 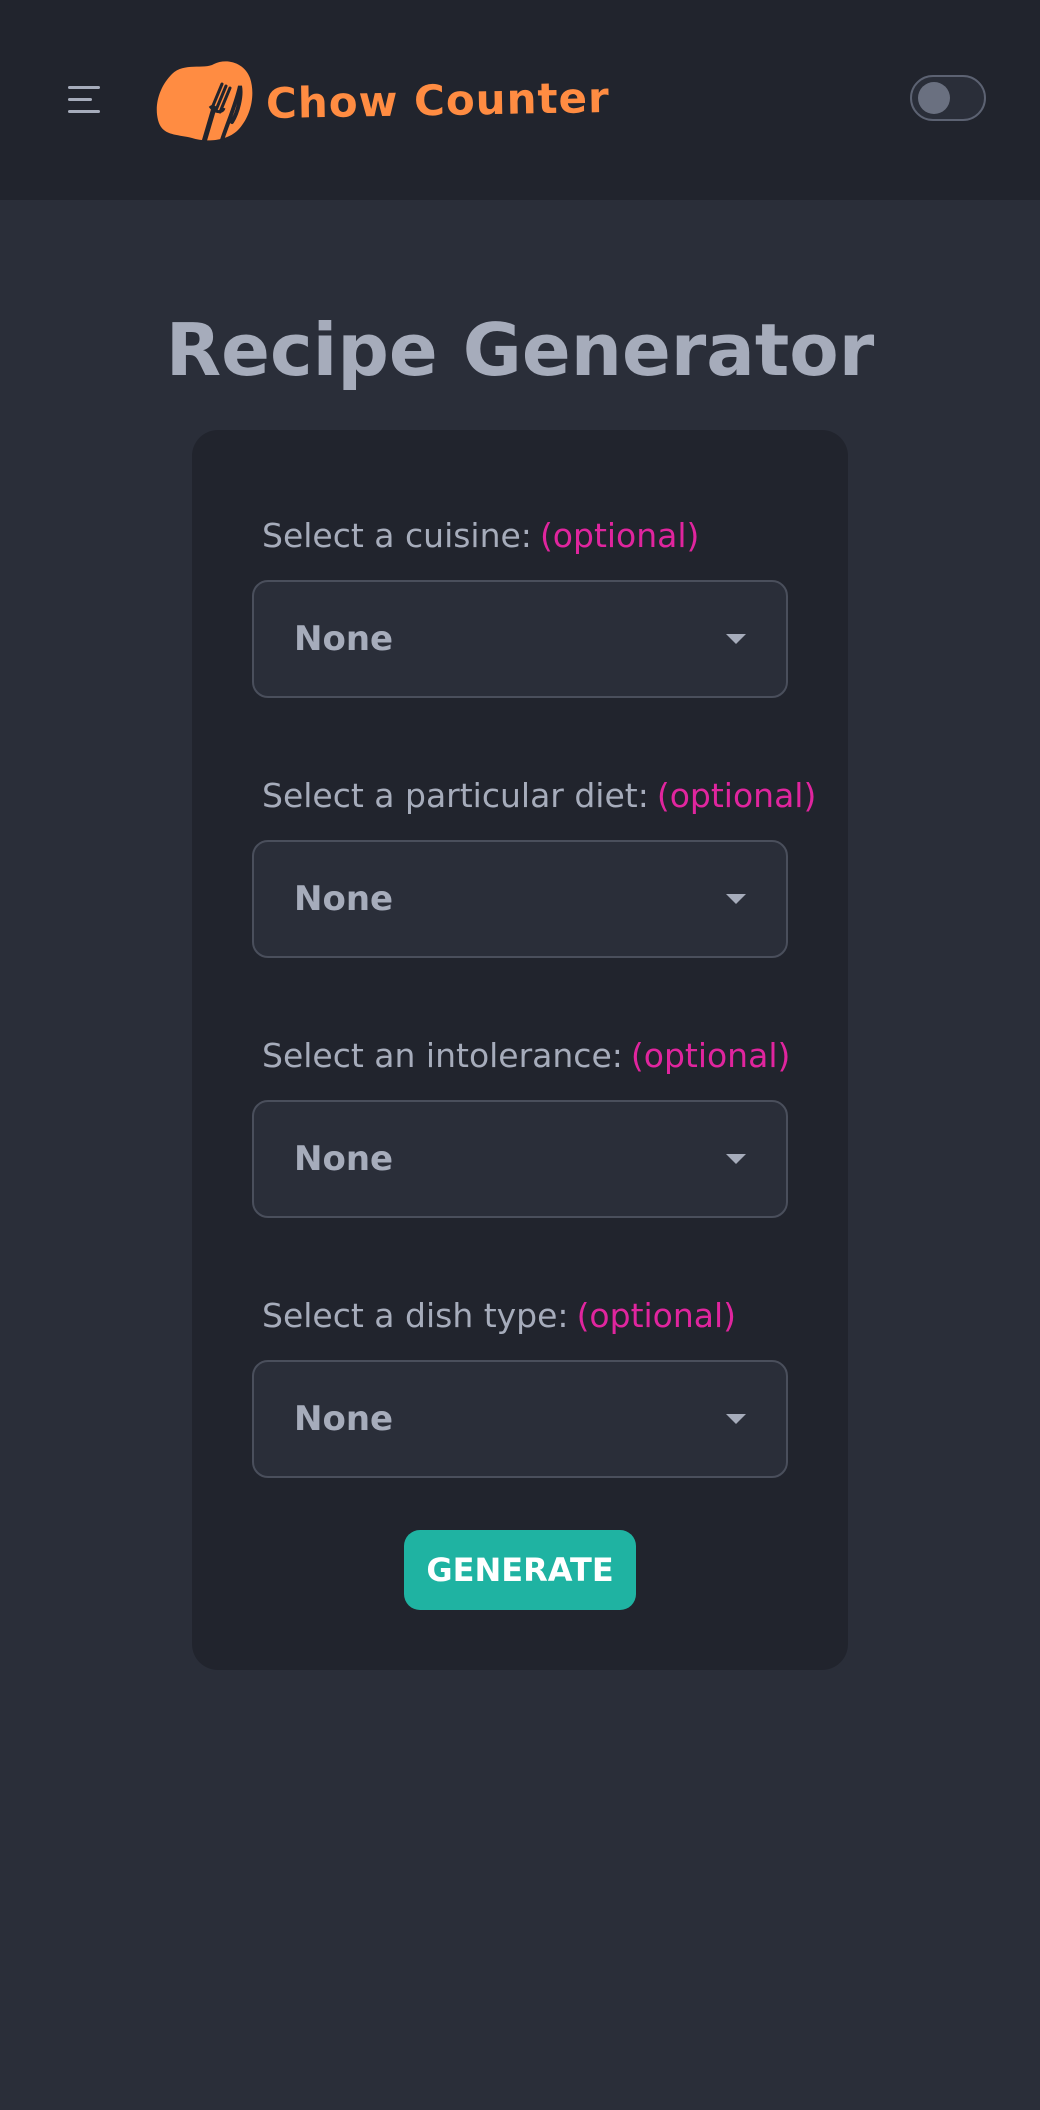 I want to click on cuisine-select: None, so click(x=520, y=639).